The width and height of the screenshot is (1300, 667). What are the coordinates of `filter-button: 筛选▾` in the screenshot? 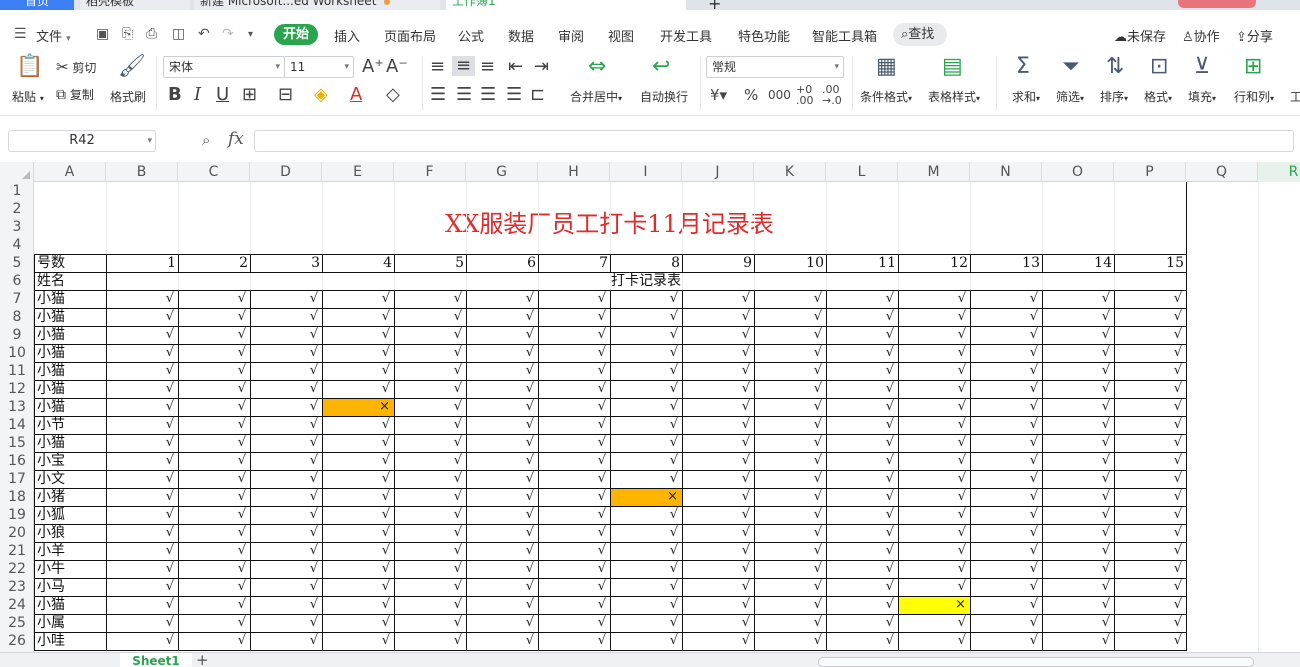 It's located at (1070, 96).